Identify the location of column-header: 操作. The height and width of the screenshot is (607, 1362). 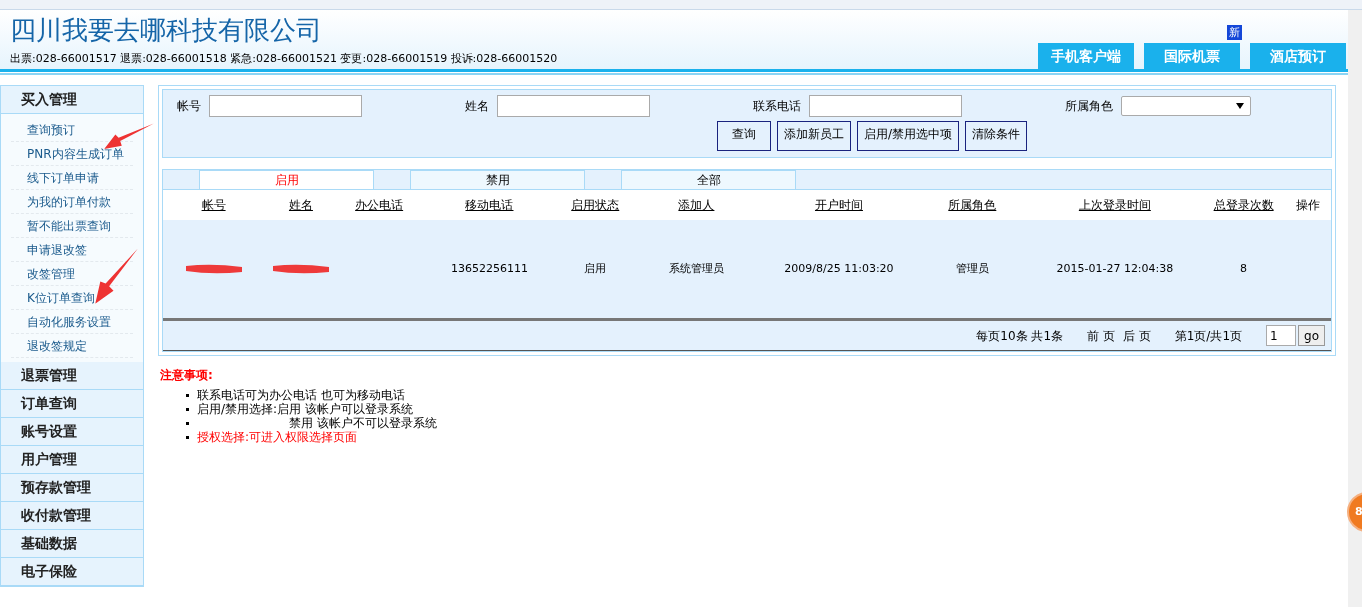
(1308, 205).